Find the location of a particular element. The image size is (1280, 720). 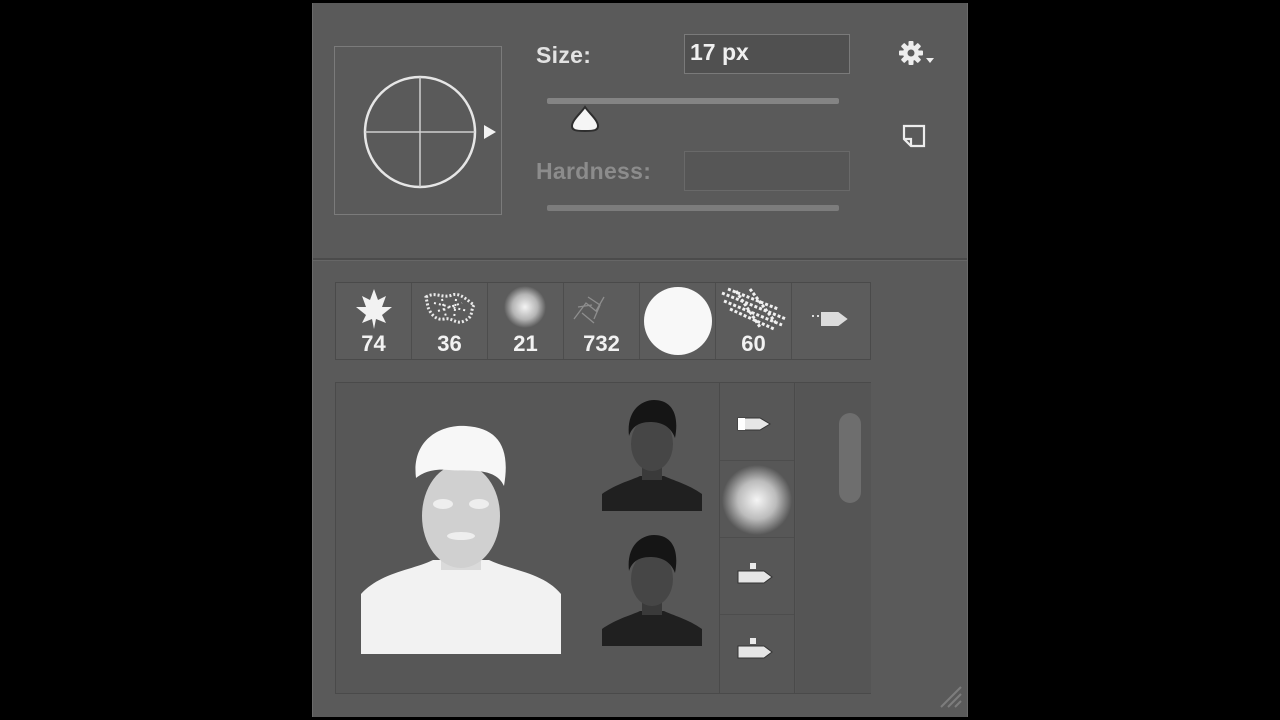

size-slider-thumb is located at coordinates (585, 119).